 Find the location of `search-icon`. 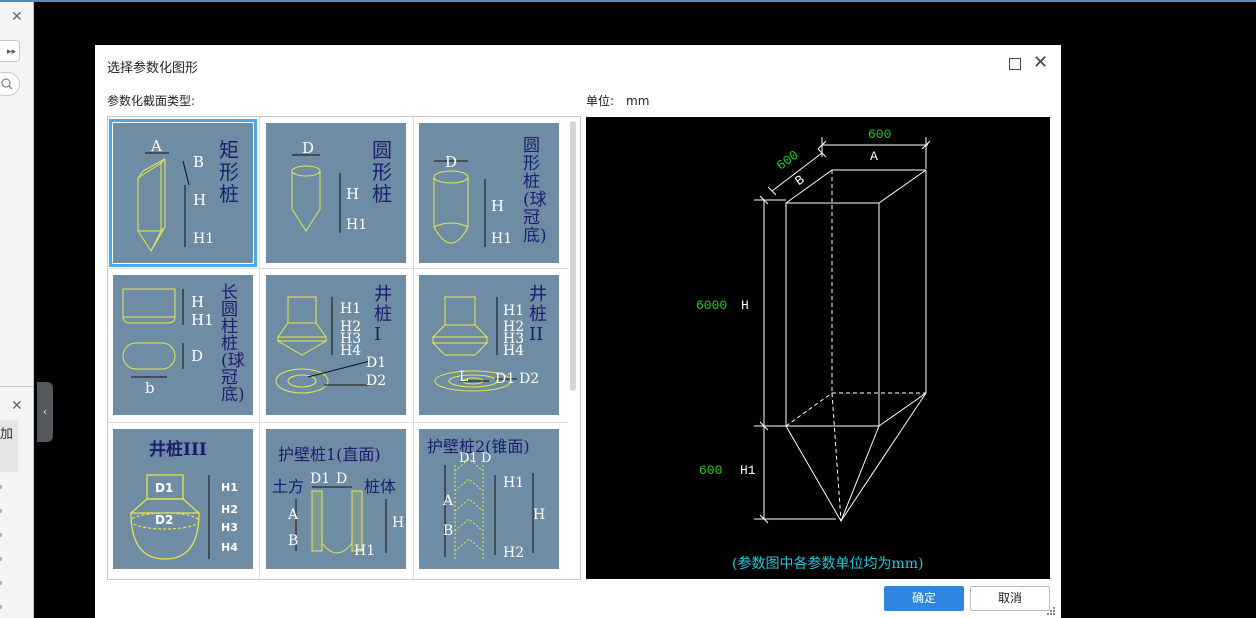

search-icon is located at coordinates (7, 84).